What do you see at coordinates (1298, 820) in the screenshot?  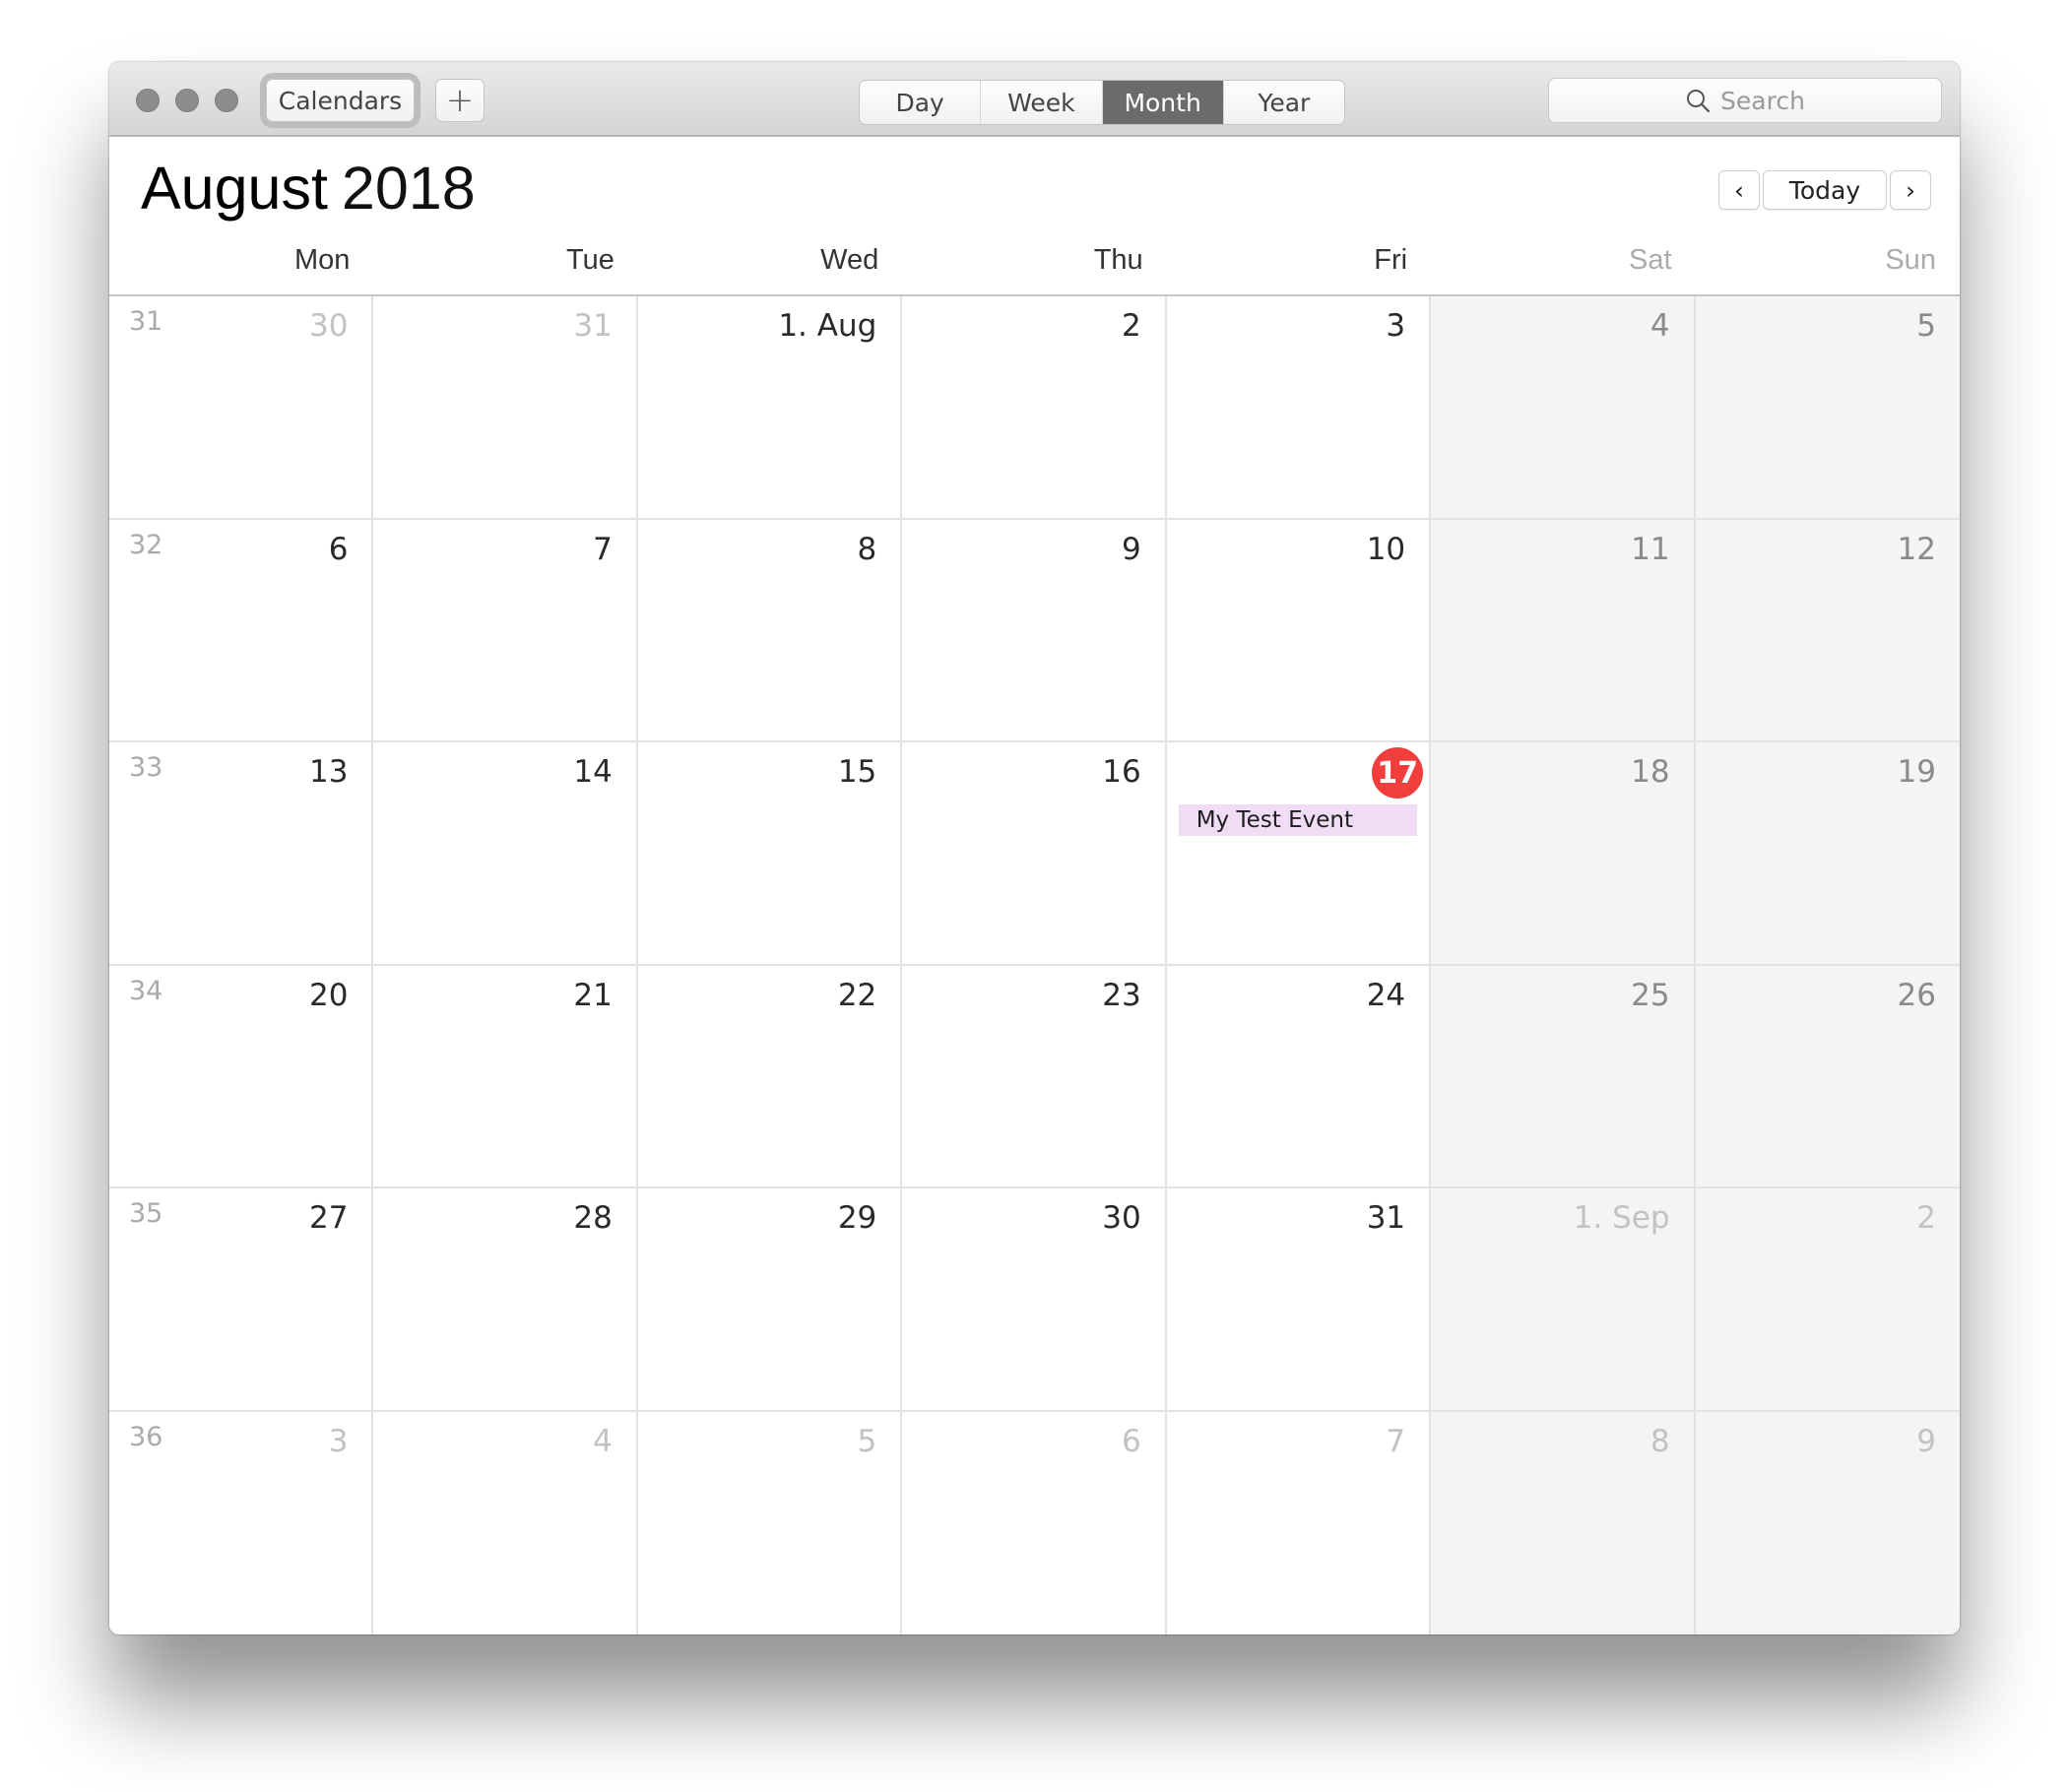 I see `calendar-event: My Test Event` at bounding box center [1298, 820].